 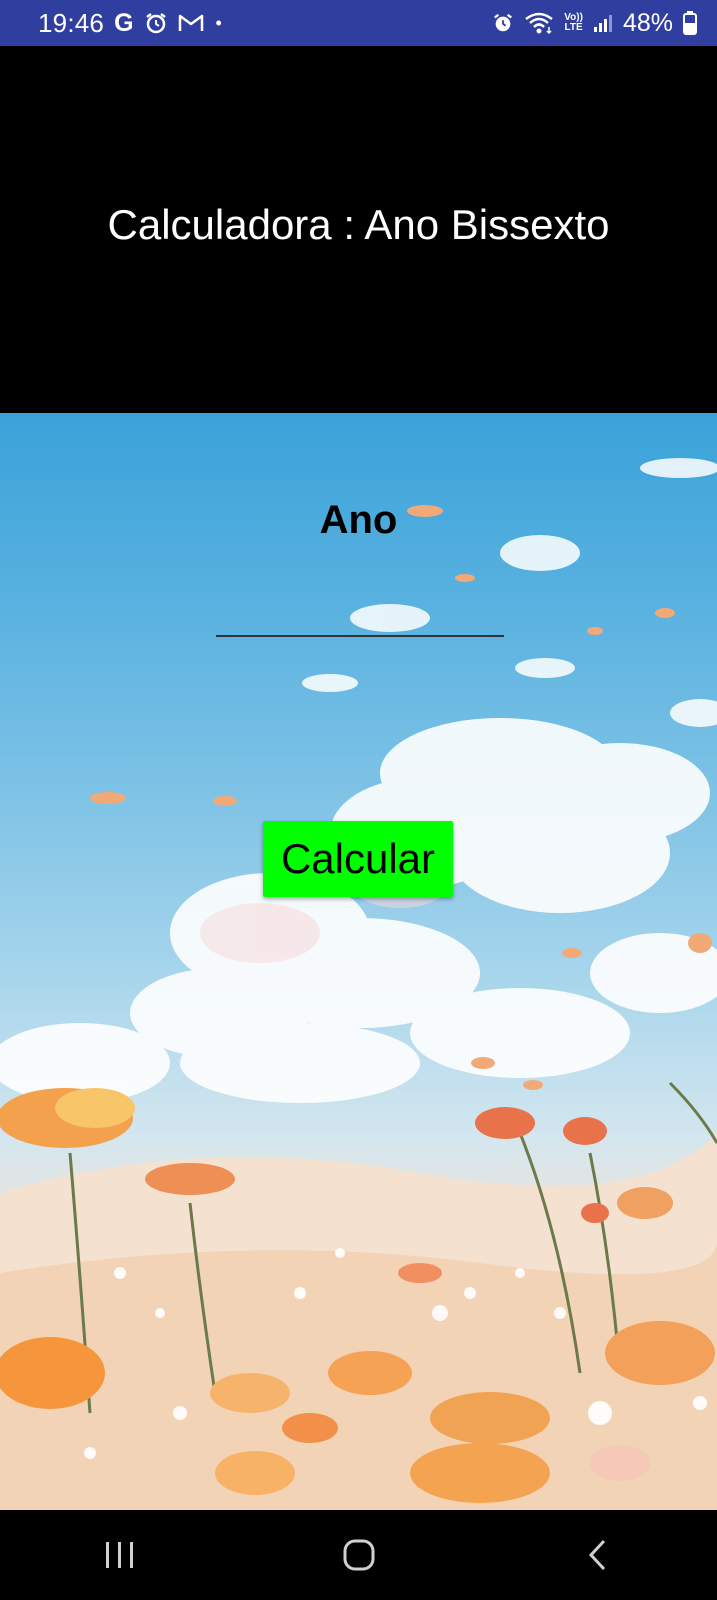 What do you see at coordinates (690, 23) in the screenshot?
I see `battery-icon` at bounding box center [690, 23].